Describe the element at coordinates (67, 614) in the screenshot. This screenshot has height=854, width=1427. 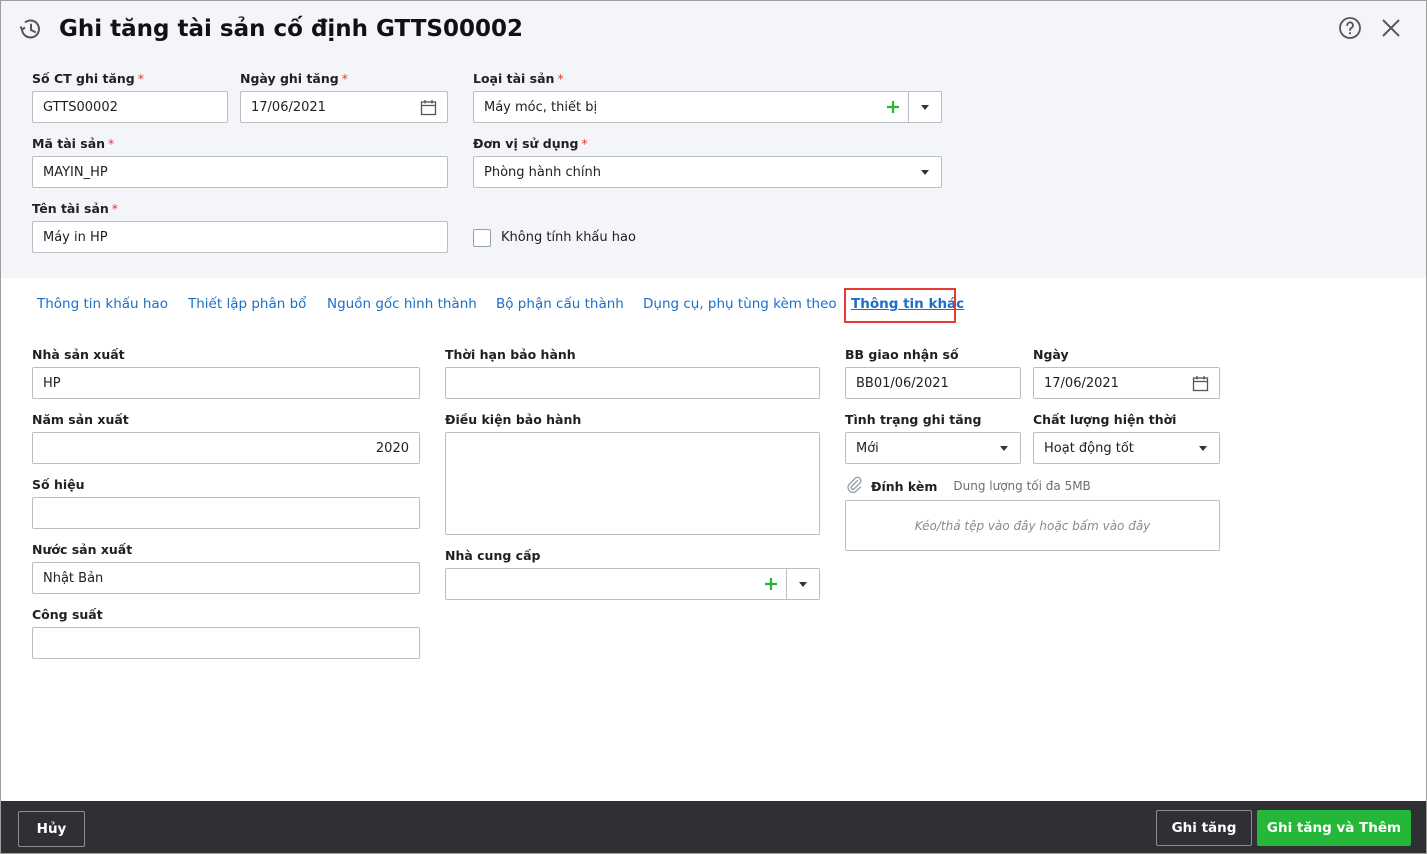
I see `cong-suat-label: Công suất` at that location.